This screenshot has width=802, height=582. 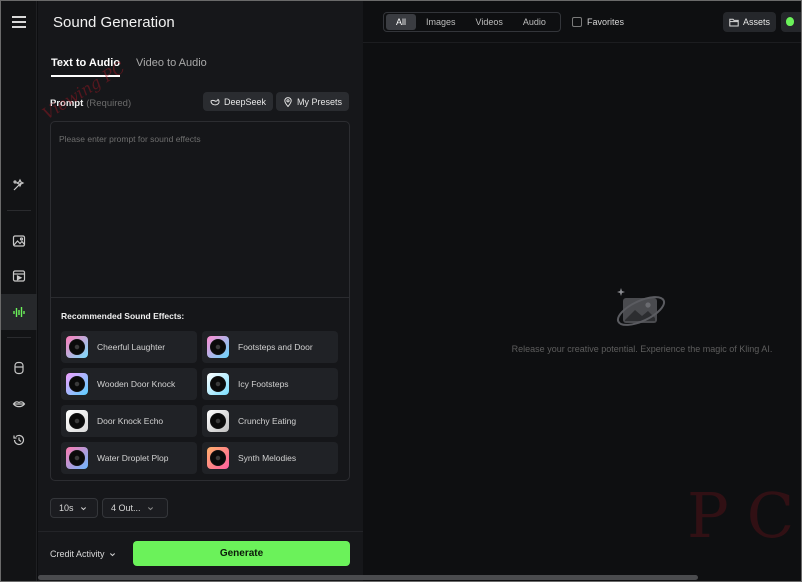 I want to click on required-note: (Required), so click(x=109, y=103).